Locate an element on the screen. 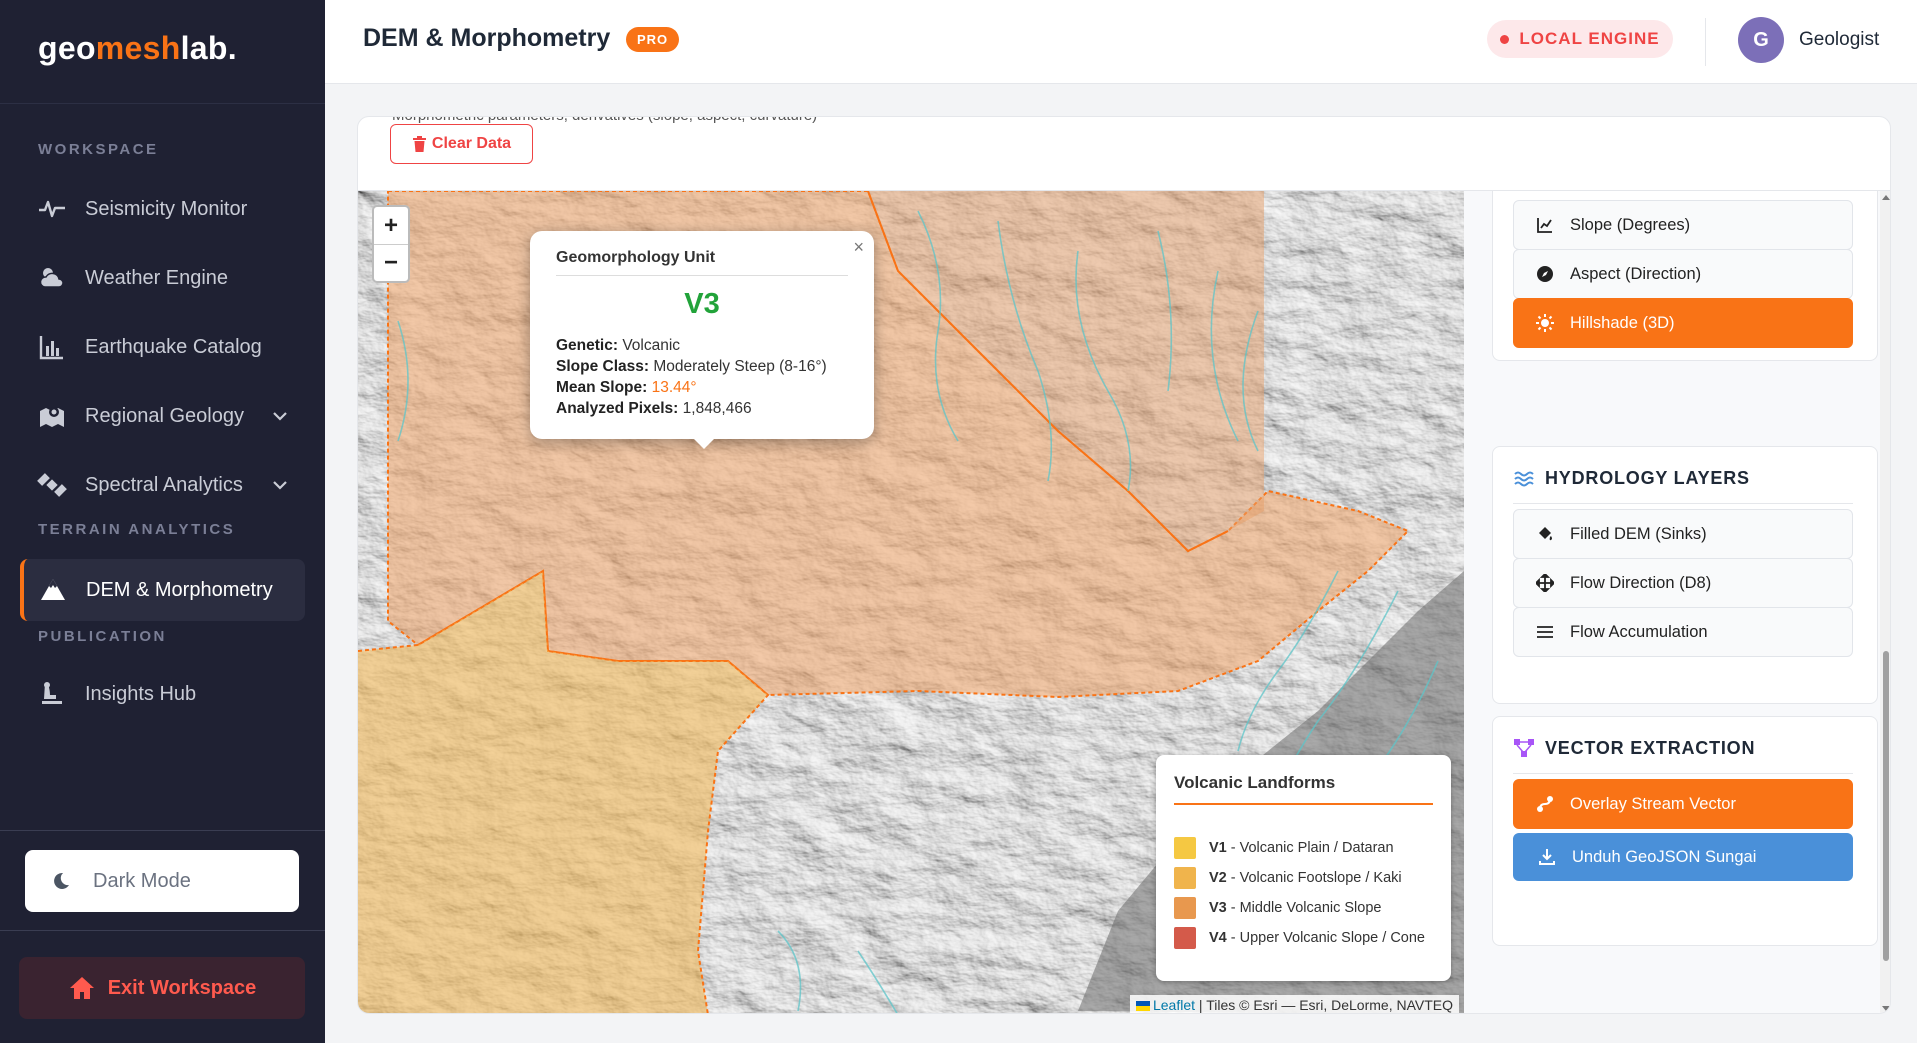  filled-dem-button: Filled DEM (Sinks) is located at coordinates (1683, 534).